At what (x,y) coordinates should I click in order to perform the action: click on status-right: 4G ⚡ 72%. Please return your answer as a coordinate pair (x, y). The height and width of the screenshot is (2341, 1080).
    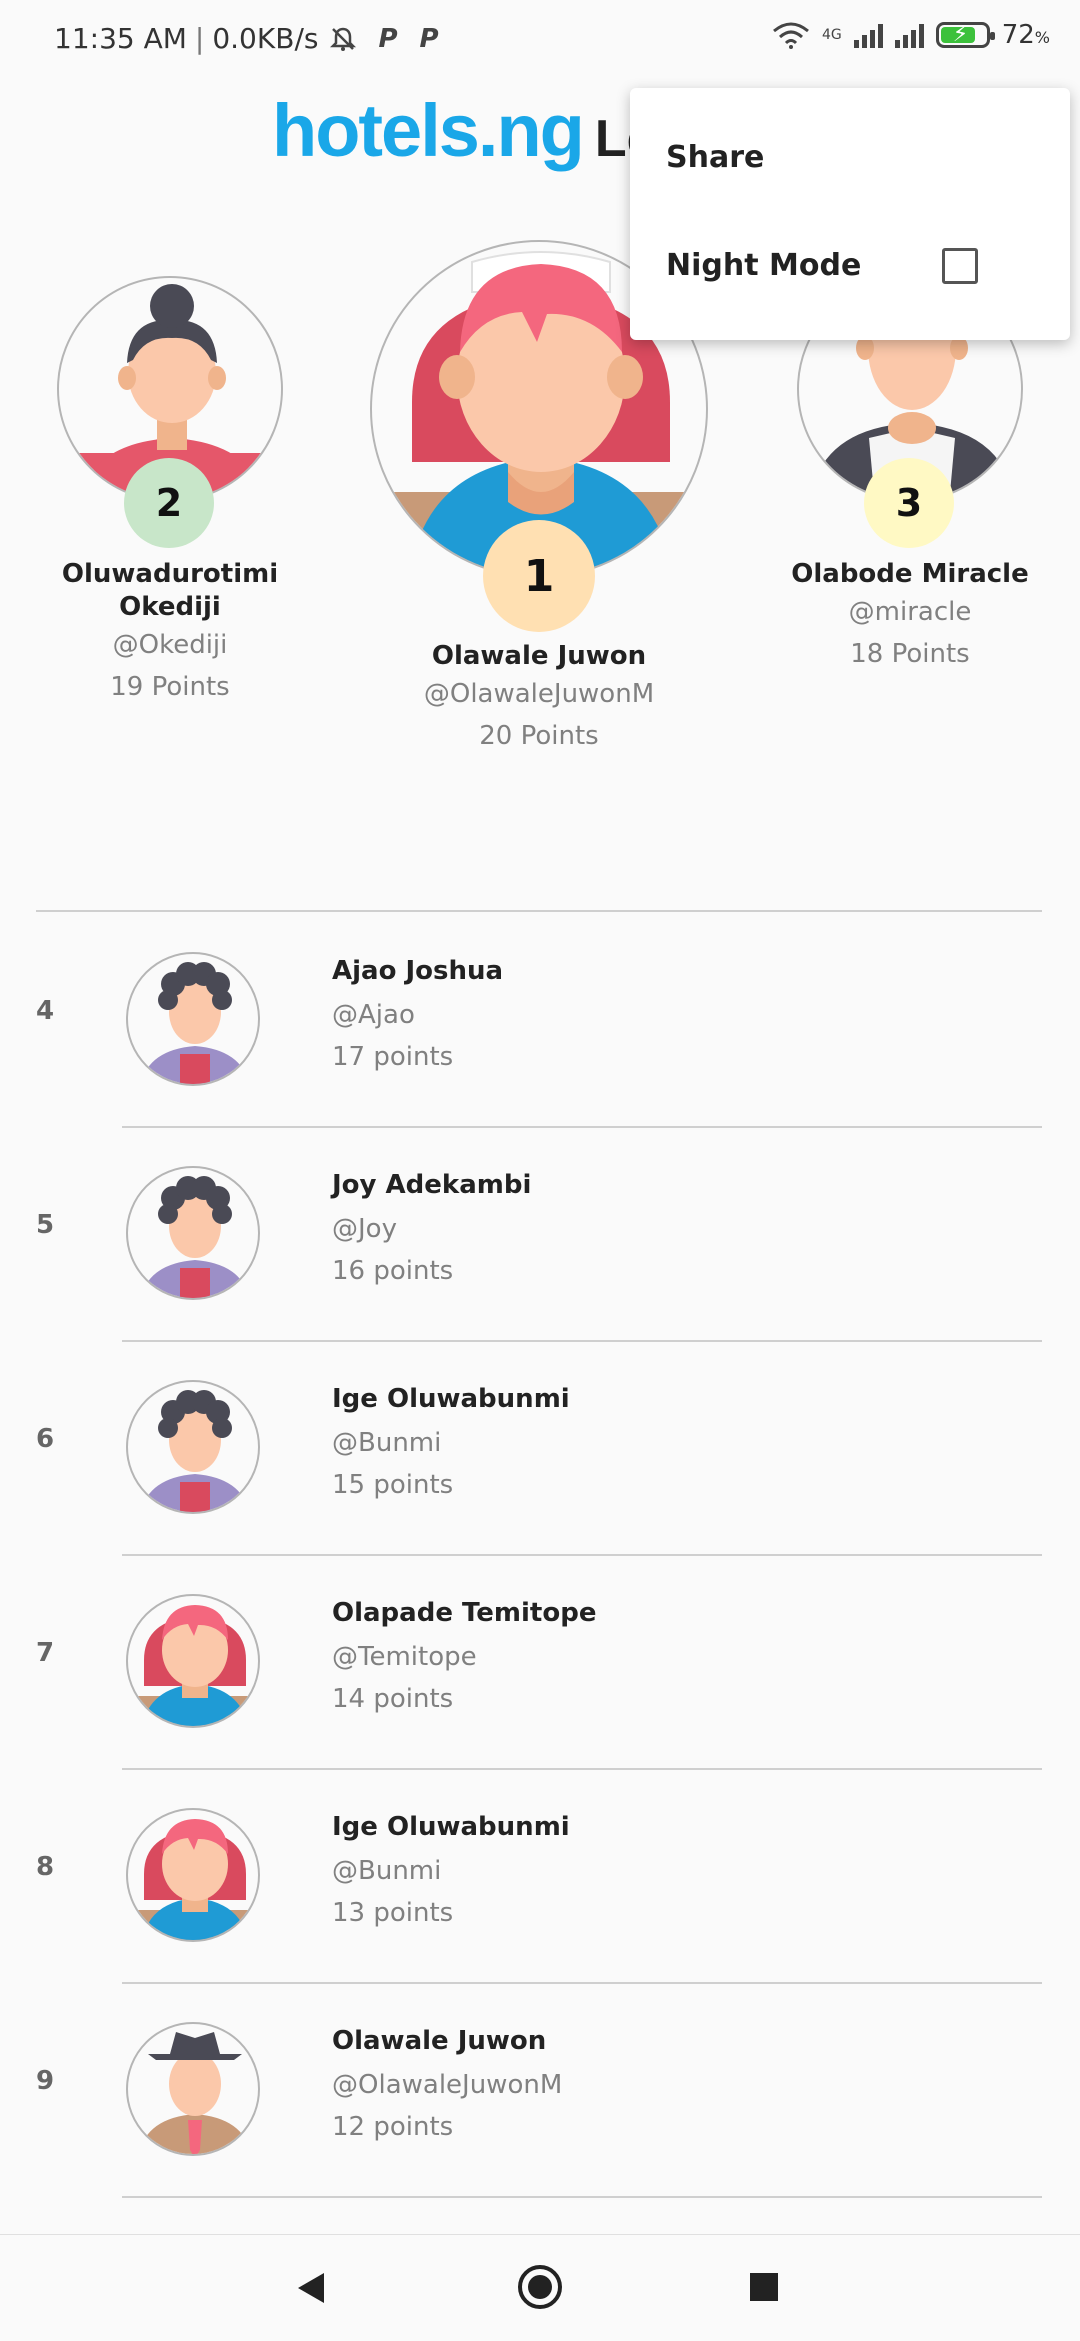
    Looking at the image, I should click on (911, 35).